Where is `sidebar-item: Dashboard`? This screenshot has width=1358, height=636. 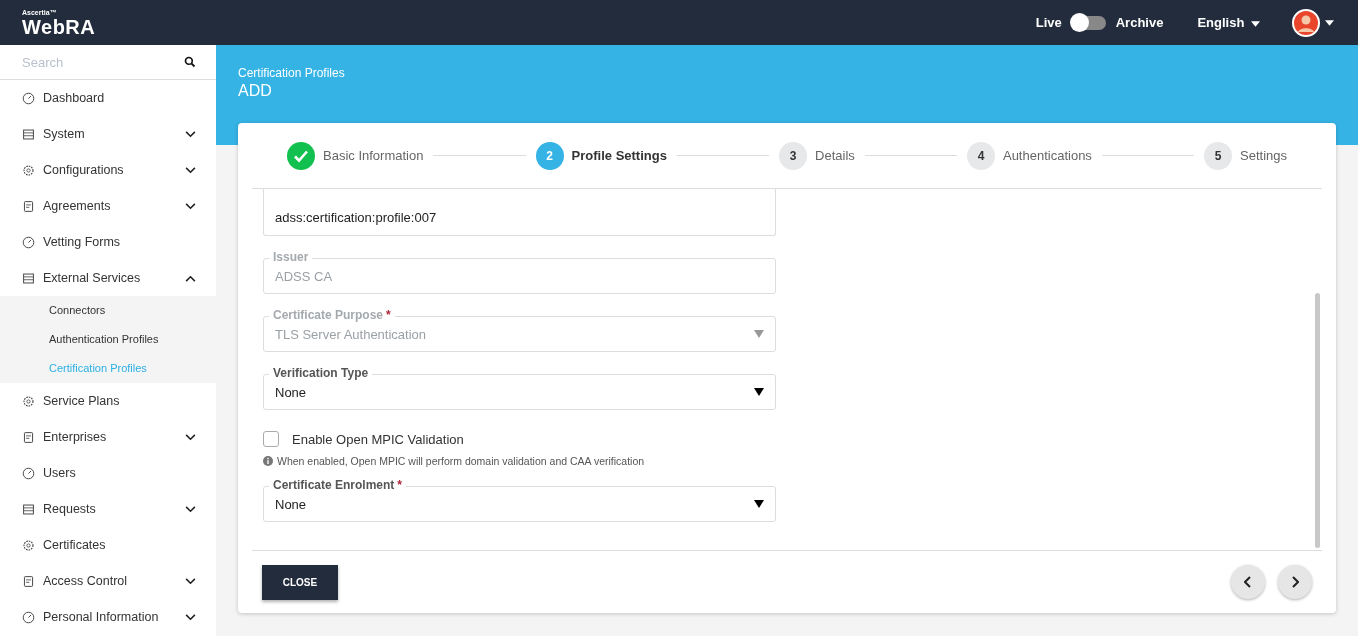 sidebar-item: Dashboard is located at coordinates (108, 98).